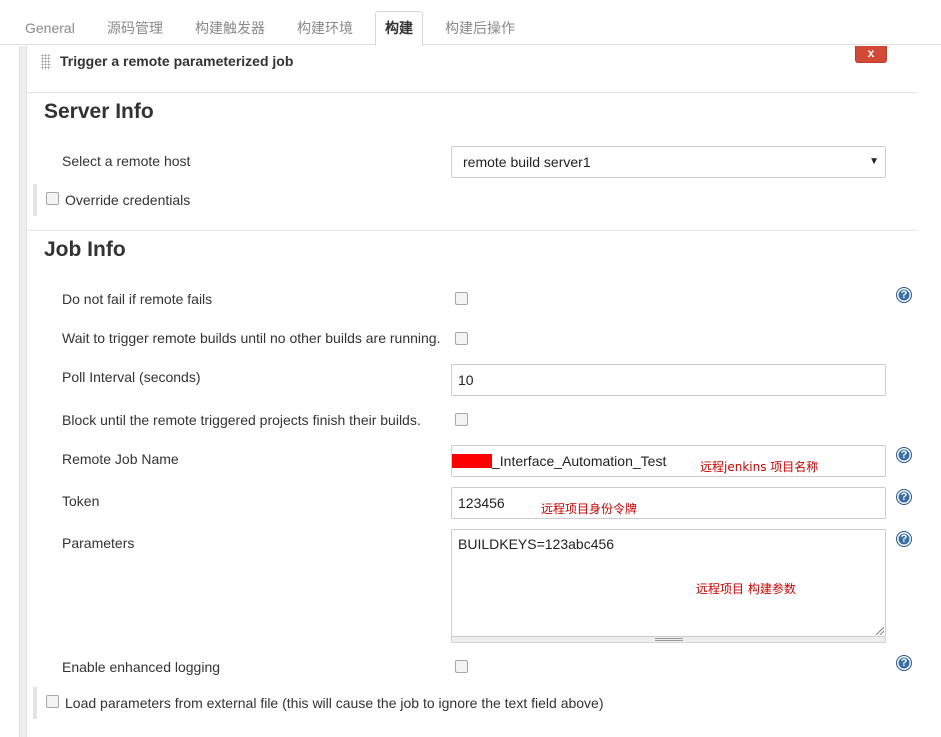  I want to click on close-icon: x, so click(871, 53).